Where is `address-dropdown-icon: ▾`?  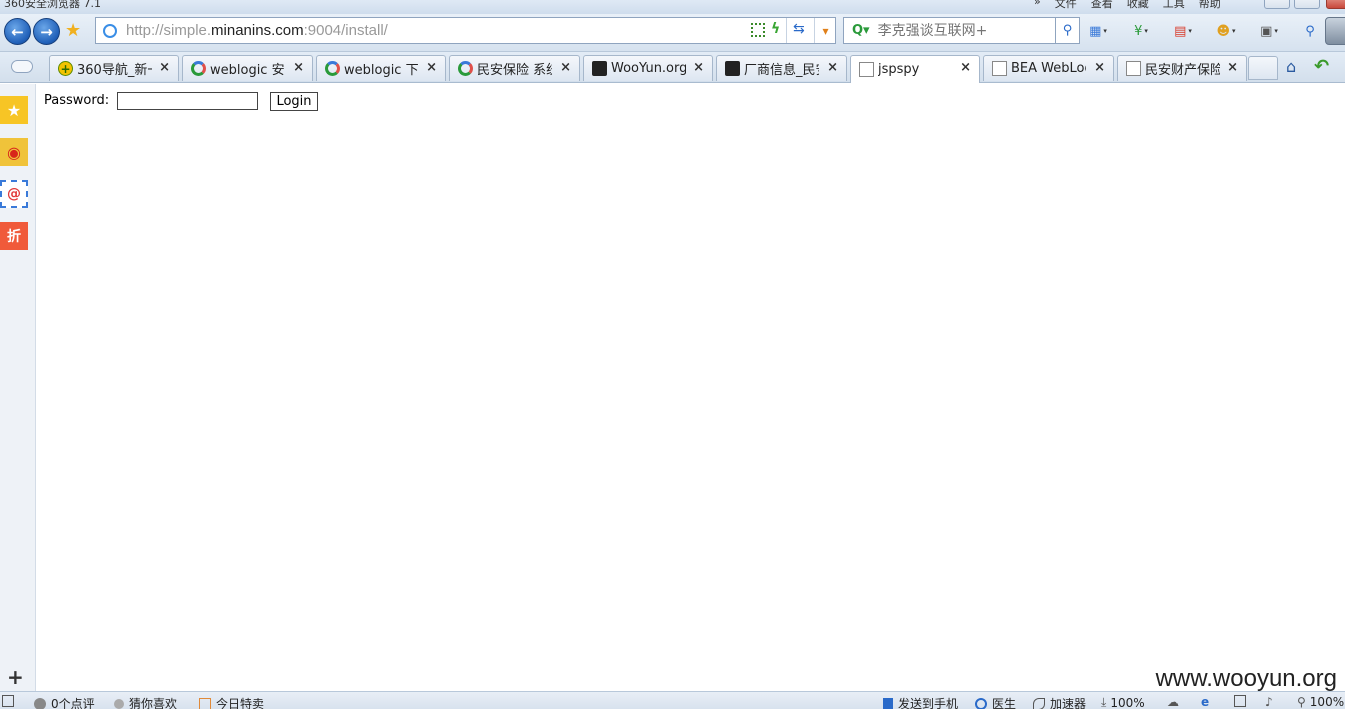
address-dropdown-icon: ▾ is located at coordinates (825, 30).